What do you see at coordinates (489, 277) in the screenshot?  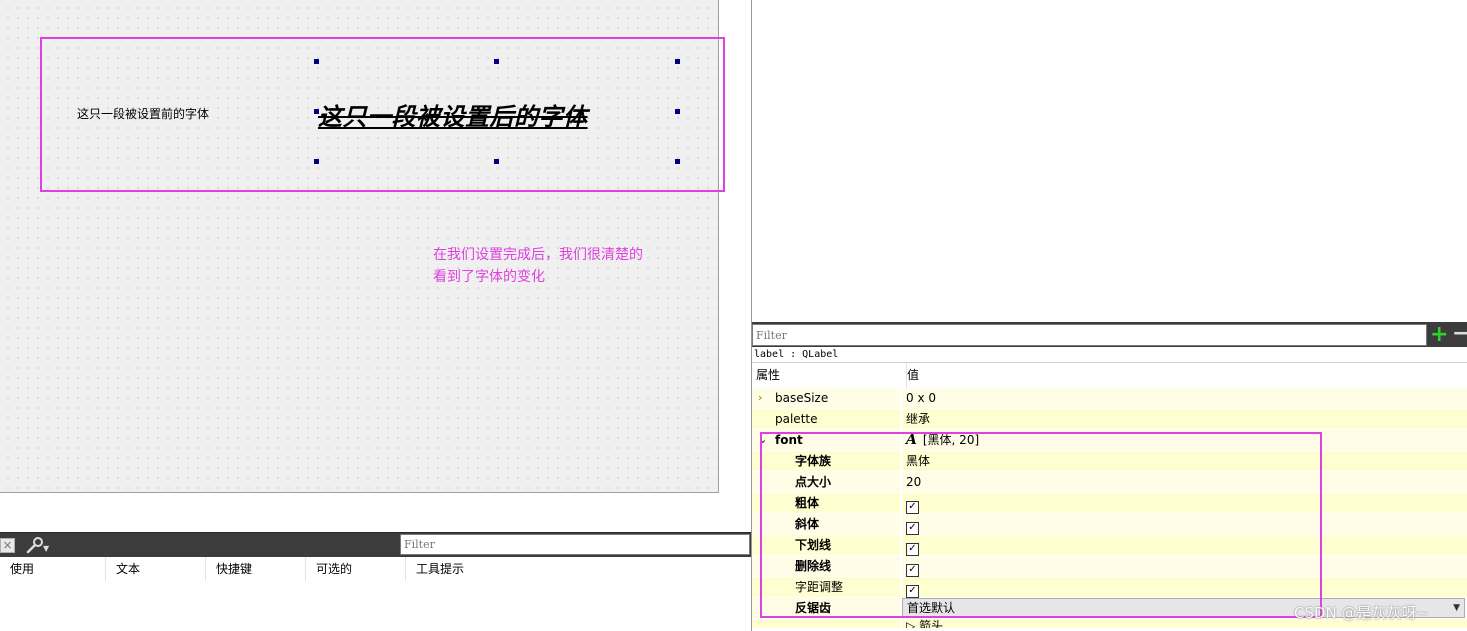 I see `annotation-line-2: 看到了字体的变化` at bounding box center [489, 277].